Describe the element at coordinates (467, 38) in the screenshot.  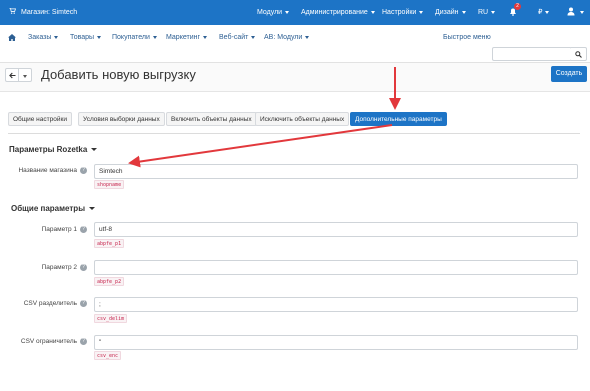
I see `quick-menu-link: Быстрое меню` at that location.